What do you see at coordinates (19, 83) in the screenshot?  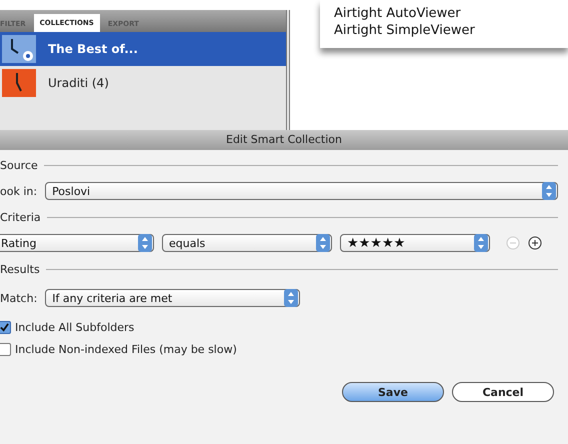 I see `collection-icon` at bounding box center [19, 83].